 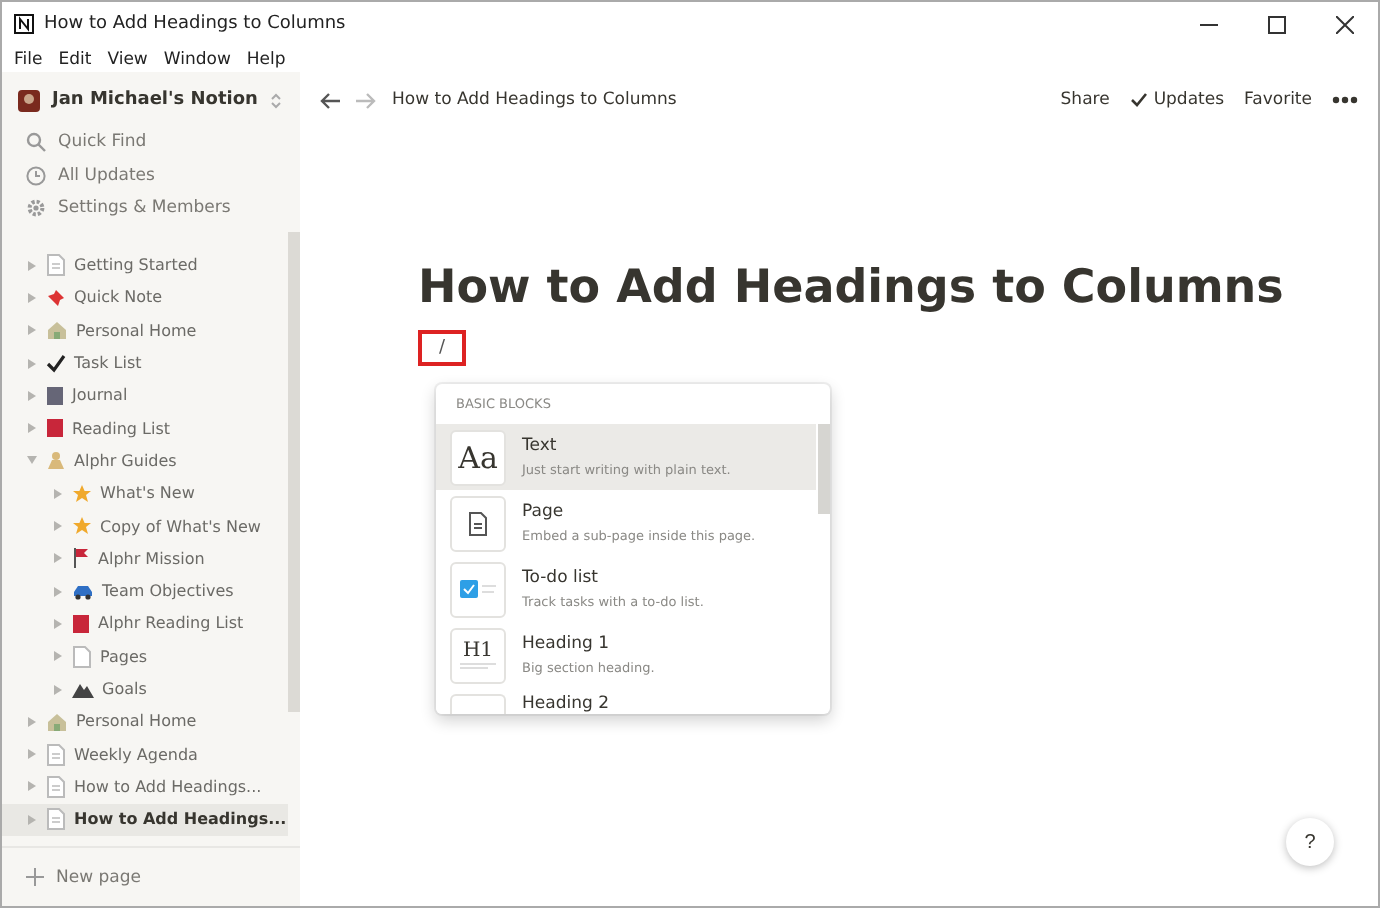 What do you see at coordinates (145, 526) in the screenshot?
I see `sidebar-item: Copy of What's New` at bounding box center [145, 526].